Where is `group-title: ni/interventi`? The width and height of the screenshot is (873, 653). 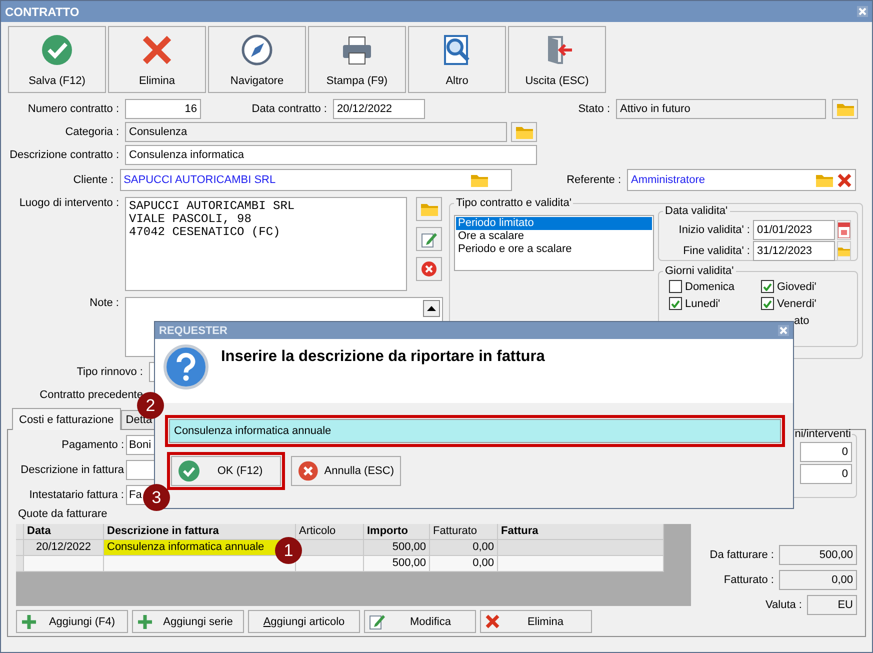 group-title: ni/interventi is located at coordinates (823, 434).